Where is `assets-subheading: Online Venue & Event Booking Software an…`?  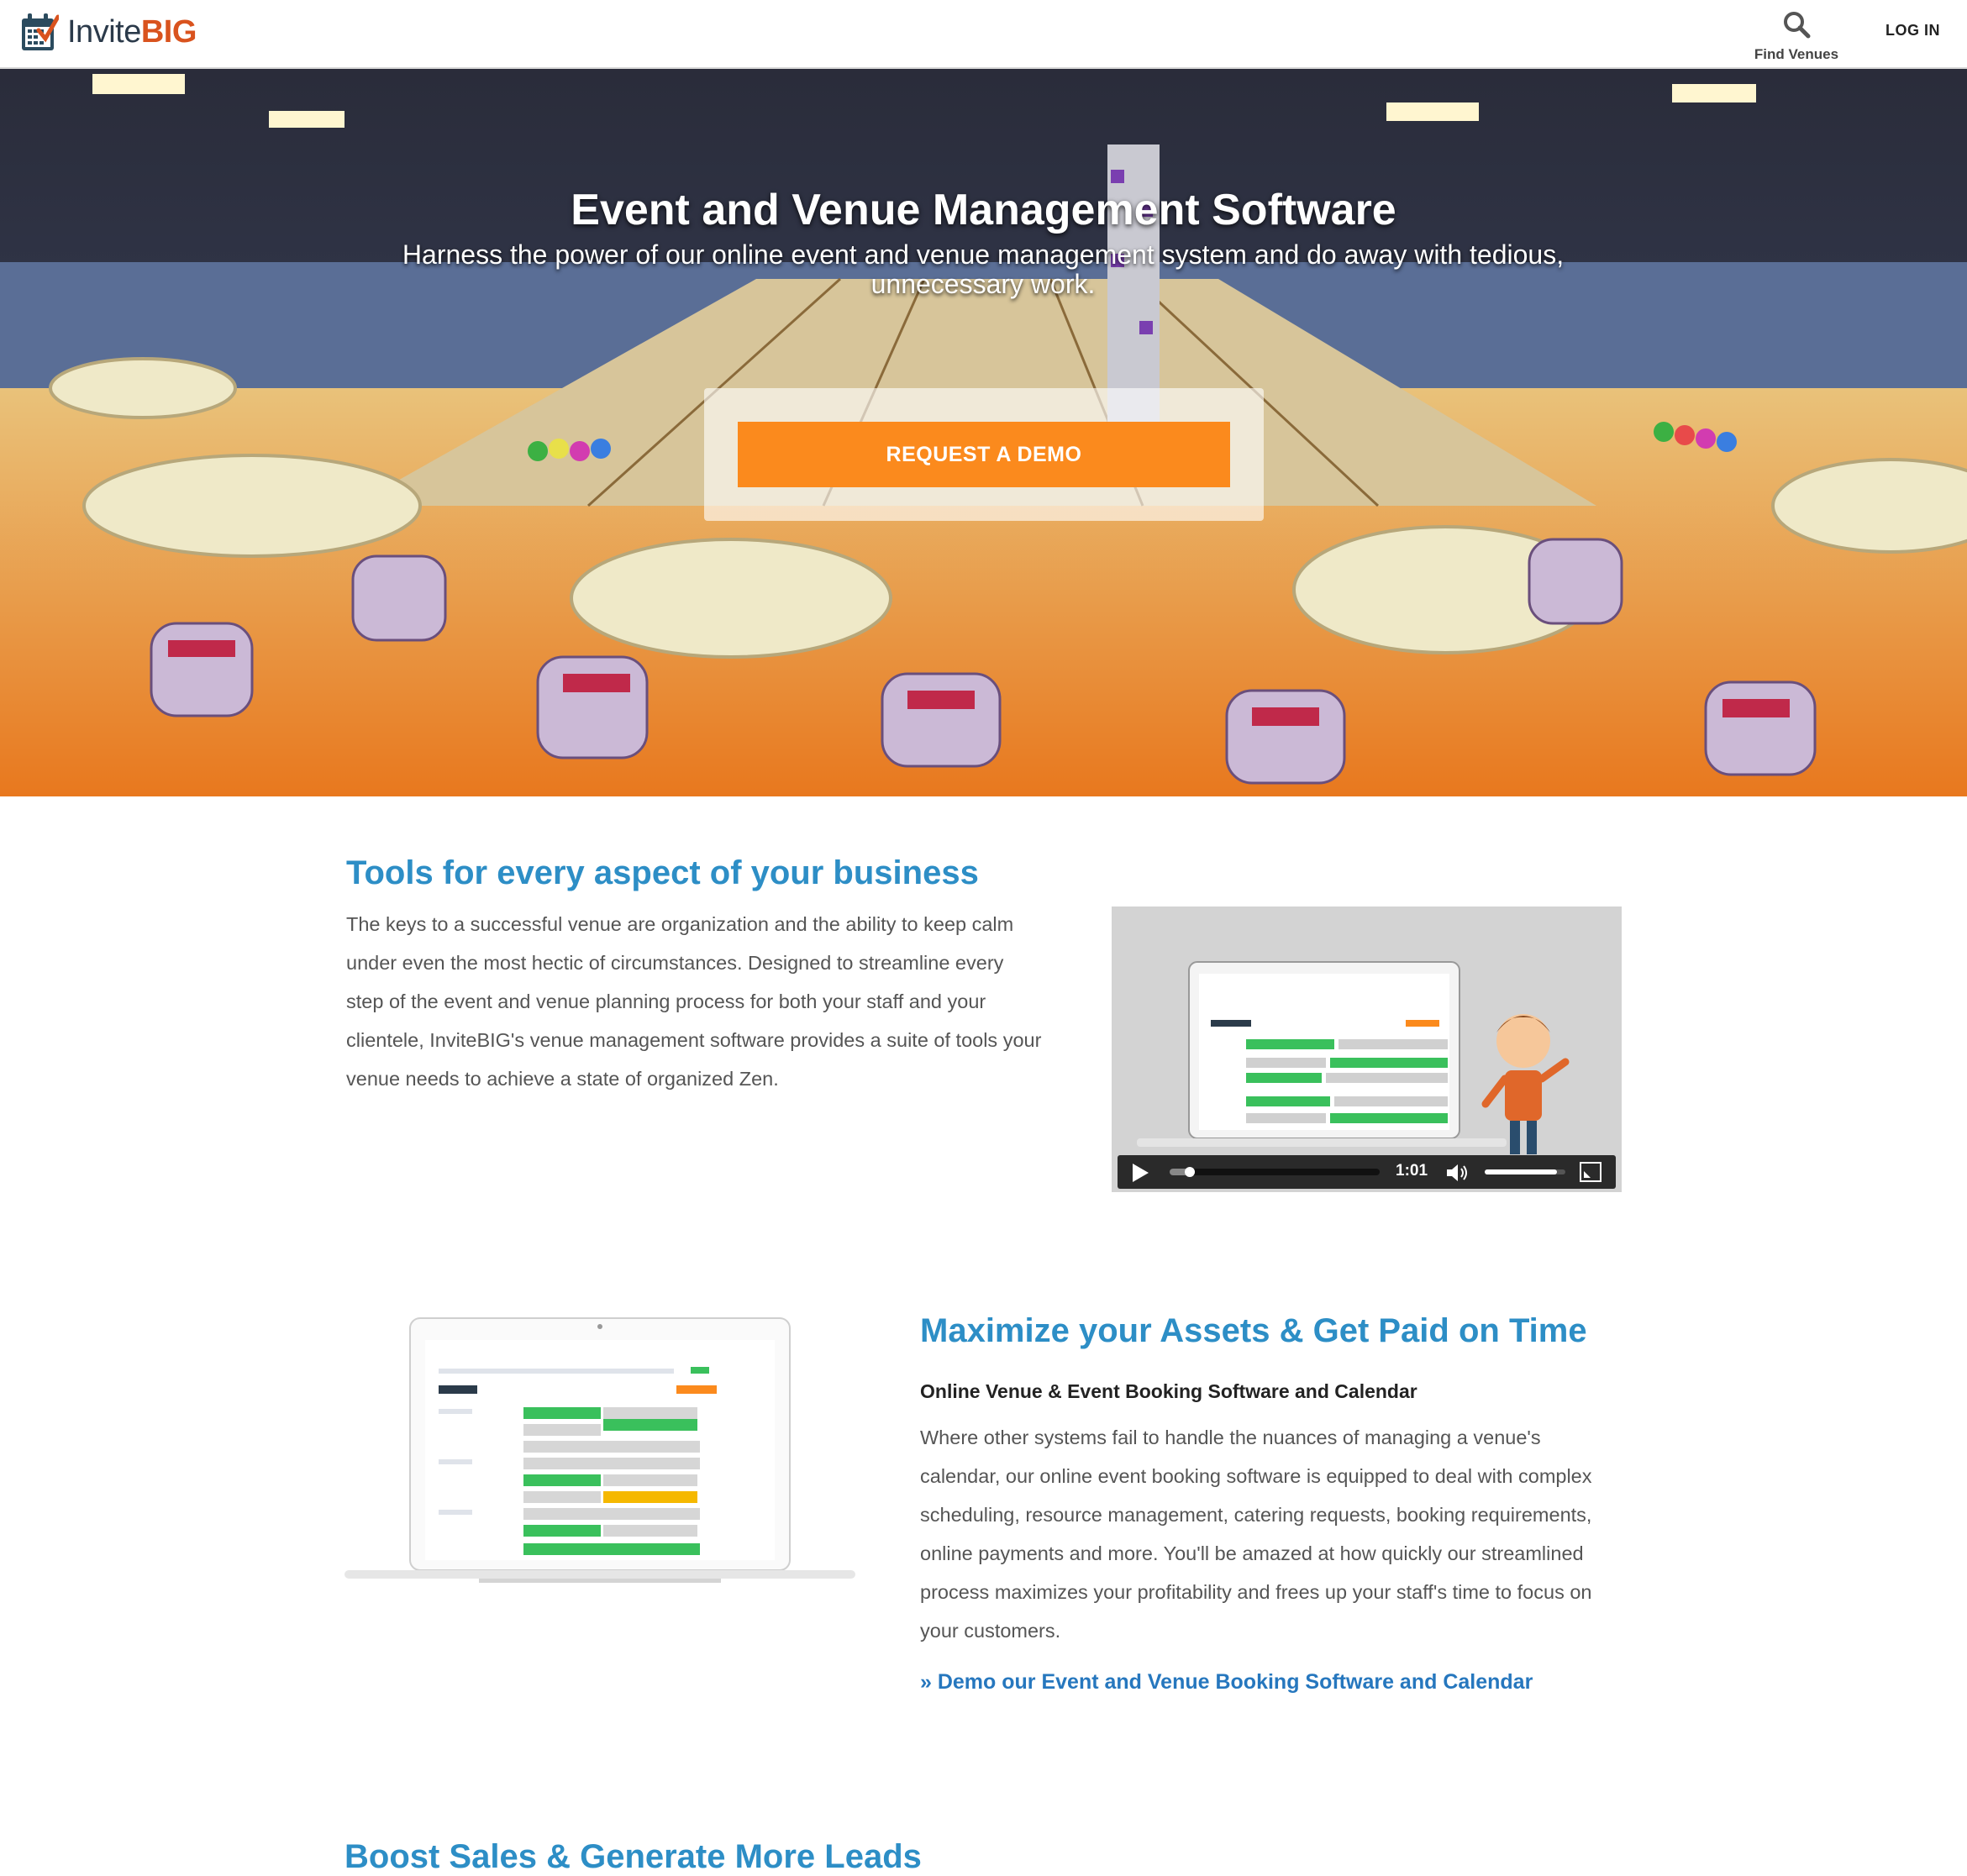 assets-subheading: Online Venue & Event Booking Software an… is located at coordinates (1168, 1391).